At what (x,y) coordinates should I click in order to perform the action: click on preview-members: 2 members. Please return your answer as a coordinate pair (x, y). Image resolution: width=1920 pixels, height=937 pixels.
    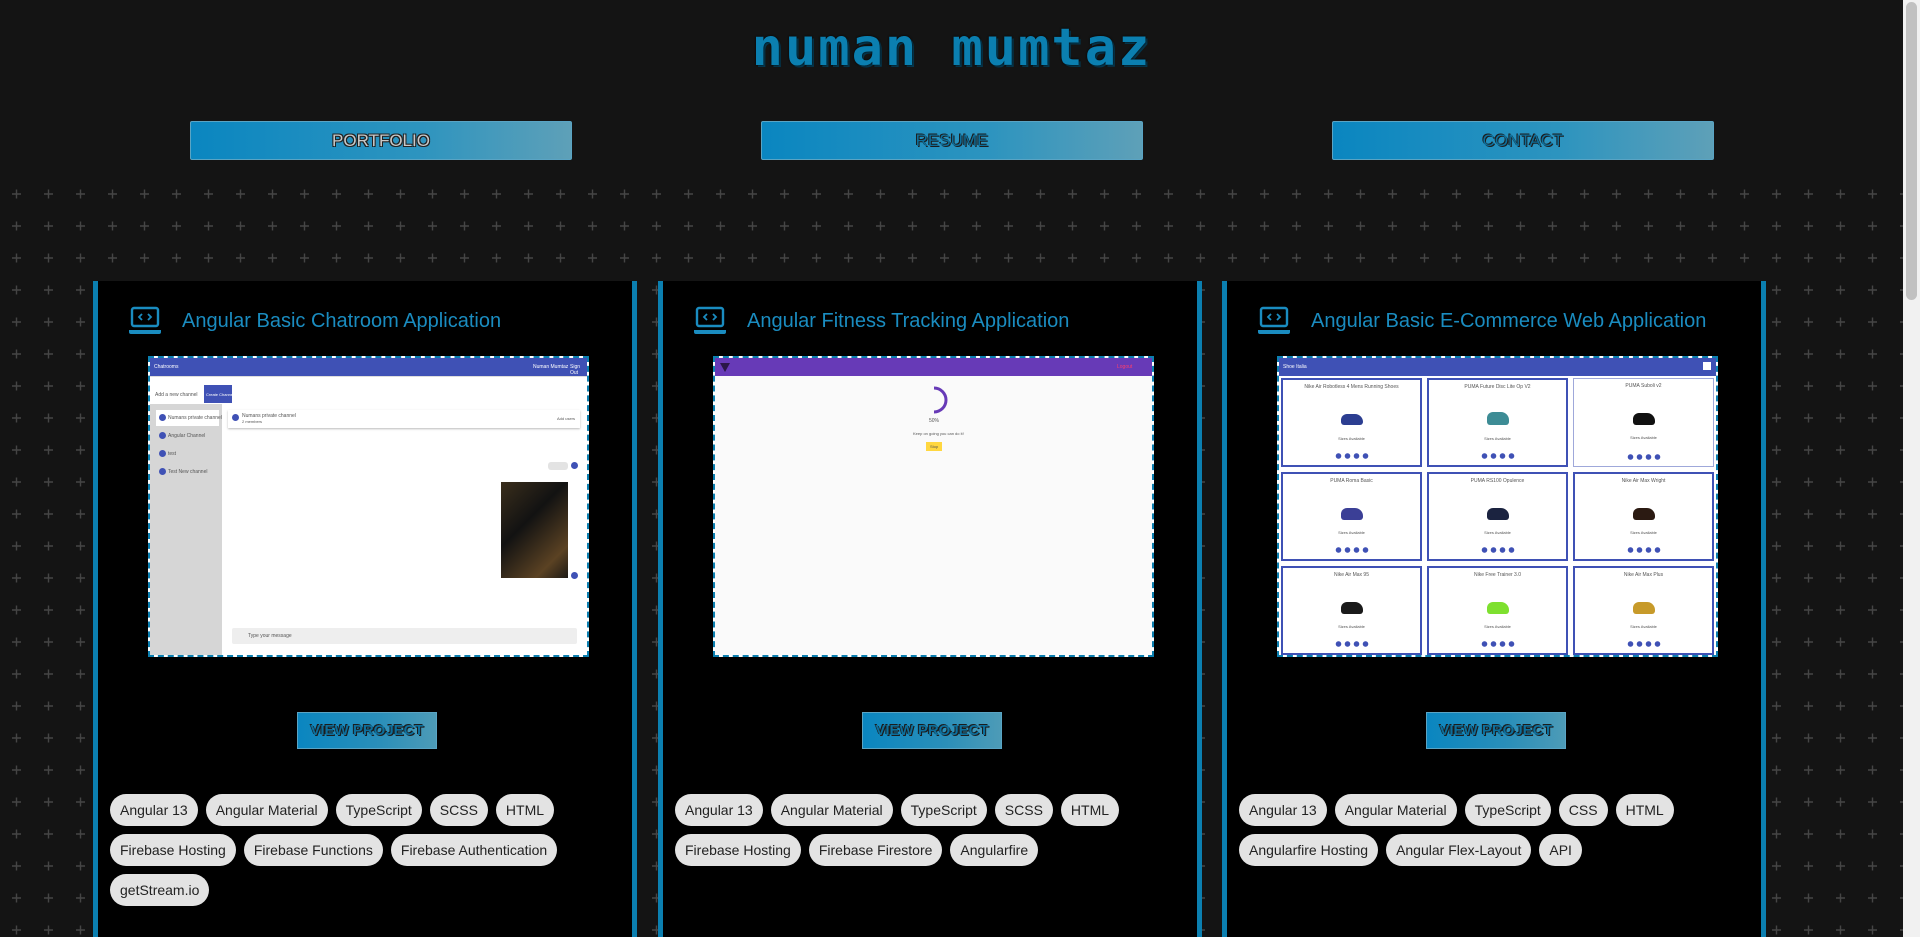
    Looking at the image, I should click on (252, 421).